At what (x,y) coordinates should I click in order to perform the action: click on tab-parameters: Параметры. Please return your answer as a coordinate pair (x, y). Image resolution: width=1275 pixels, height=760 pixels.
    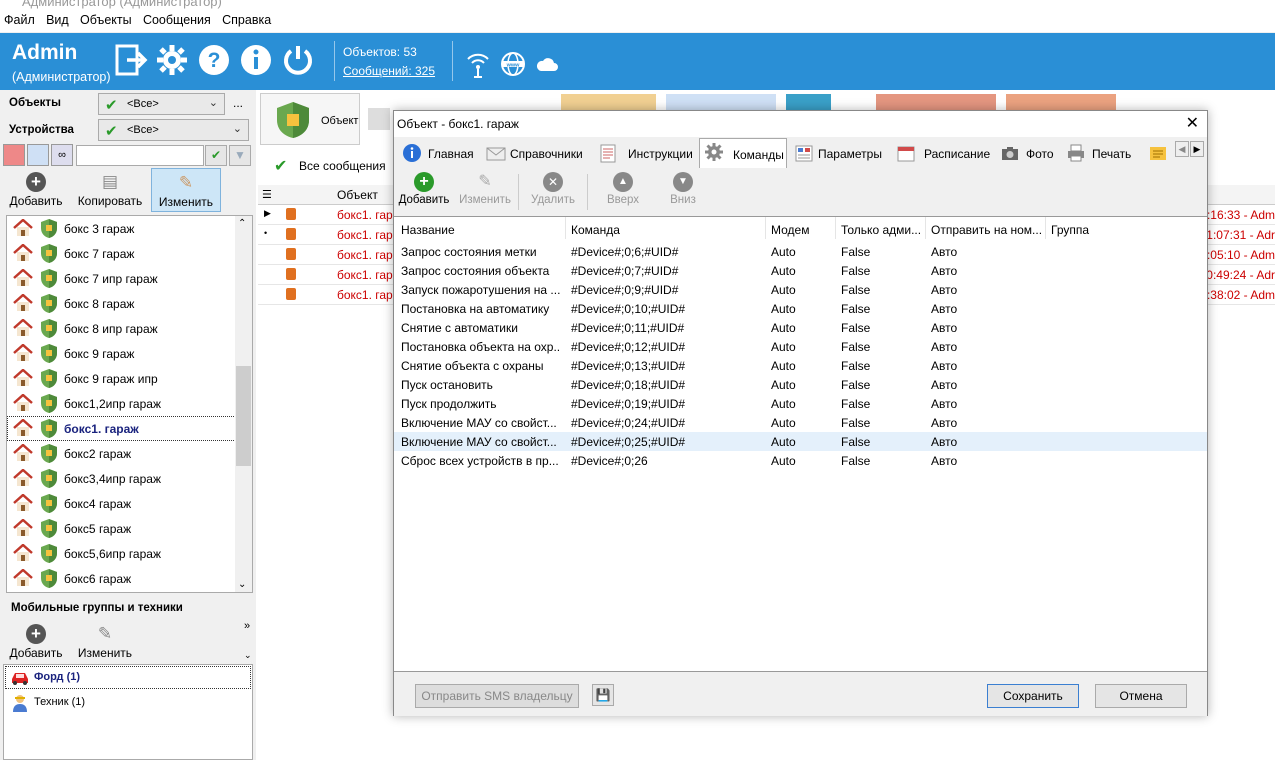
    Looking at the image, I should click on (839, 153).